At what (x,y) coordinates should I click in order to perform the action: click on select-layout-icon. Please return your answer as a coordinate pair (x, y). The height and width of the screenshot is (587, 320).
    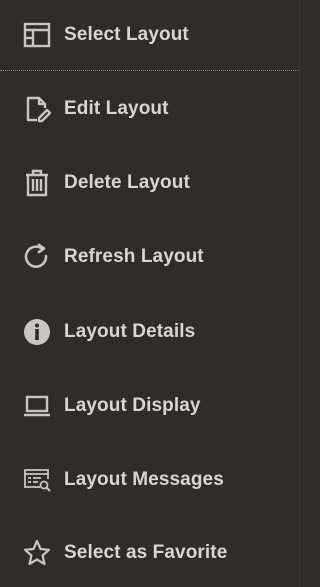
    Looking at the image, I should click on (37, 35).